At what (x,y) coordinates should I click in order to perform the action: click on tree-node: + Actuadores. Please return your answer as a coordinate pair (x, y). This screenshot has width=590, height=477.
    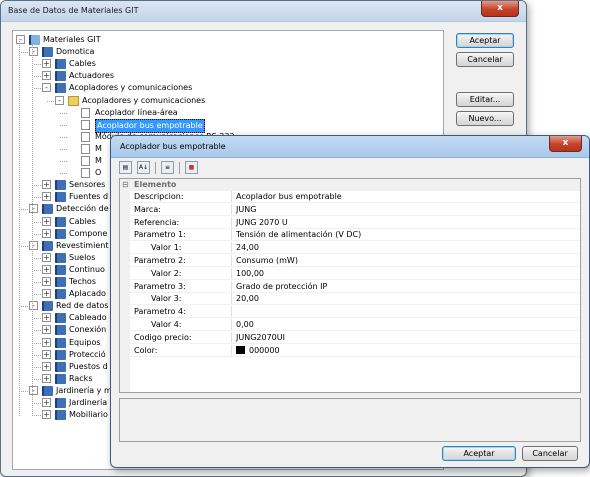
    Looking at the image, I should click on (228, 76).